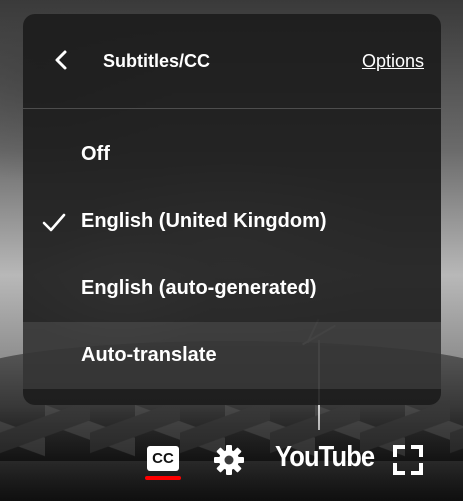 Image resolution: width=463 pixels, height=501 pixels. I want to click on subtitles-cc-button: CC, so click(163, 462).